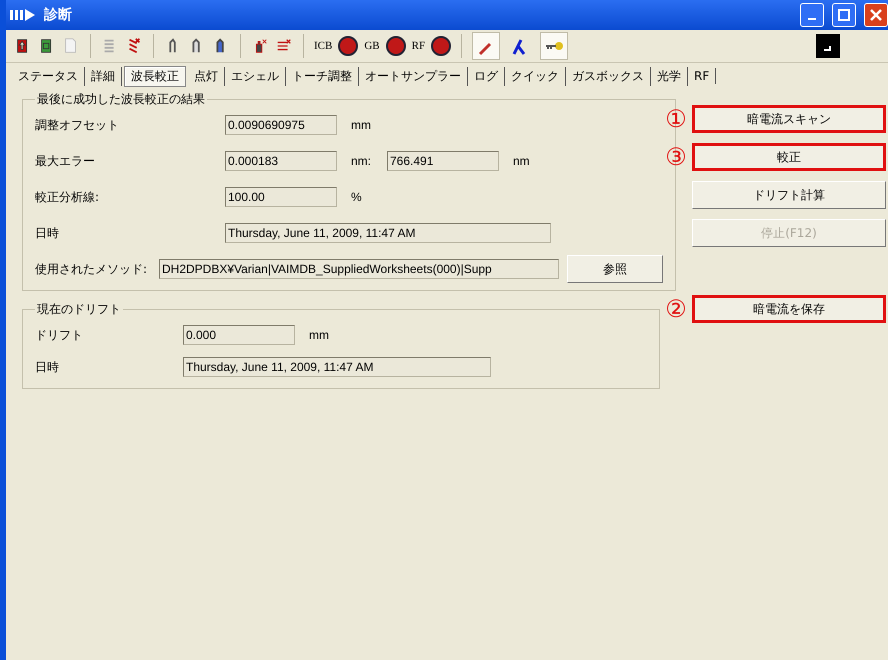 The width and height of the screenshot is (888, 660). Describe the element at coordinates (522, 161) in the screenshot. I see `unit-label: nm` at that location.